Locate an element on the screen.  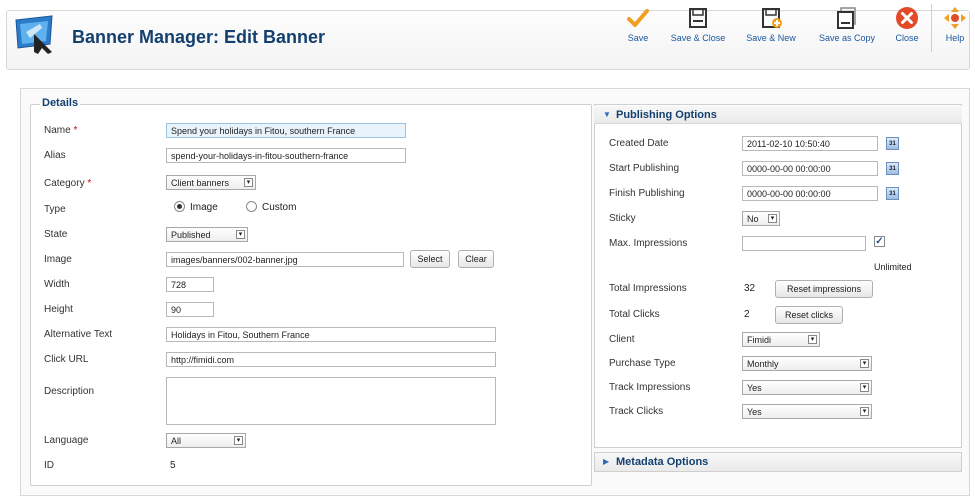
total-clicks-value: 2 is located at coordinates (747, 314).